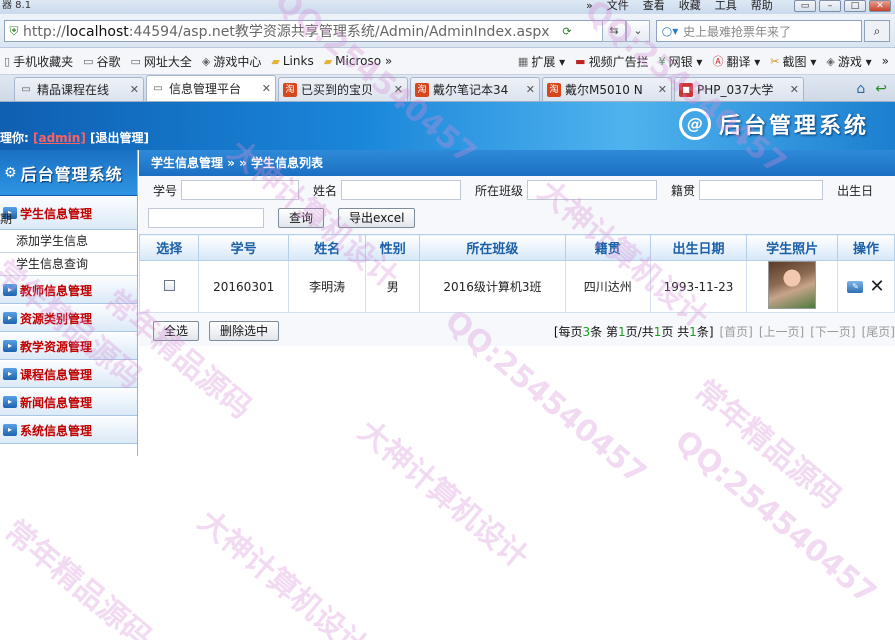  I want to click on game-button: ◈ 游戏 ▾, so click(849, 61).